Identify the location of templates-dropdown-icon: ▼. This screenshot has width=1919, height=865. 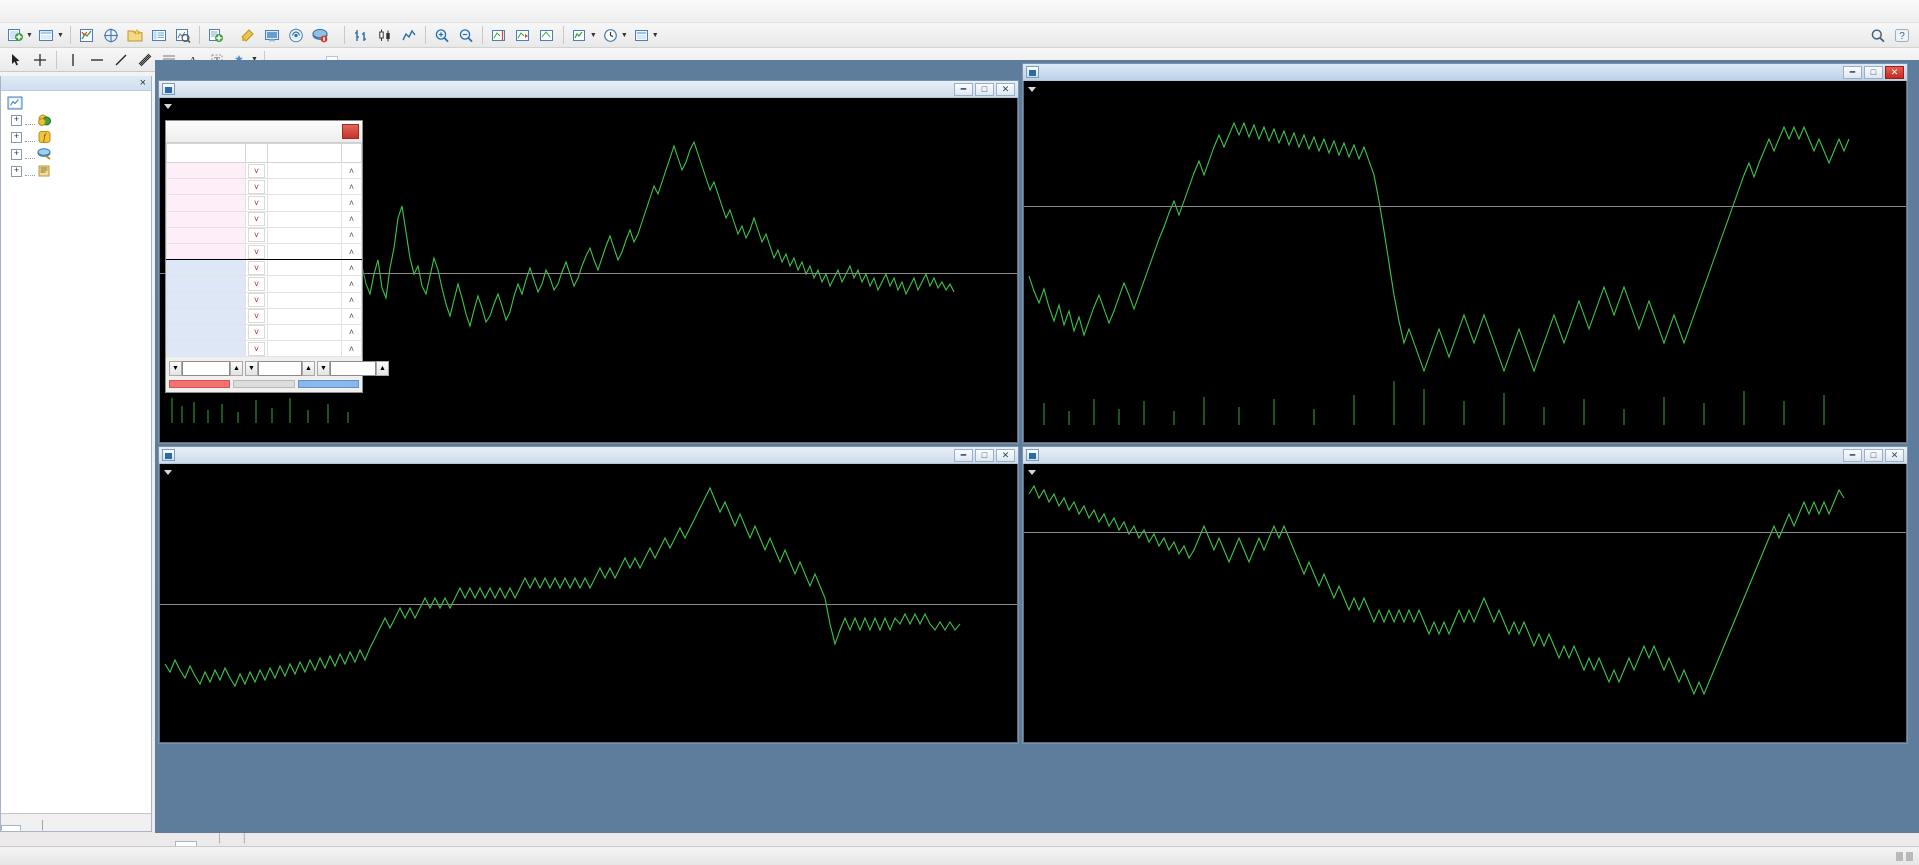
(655, 35).